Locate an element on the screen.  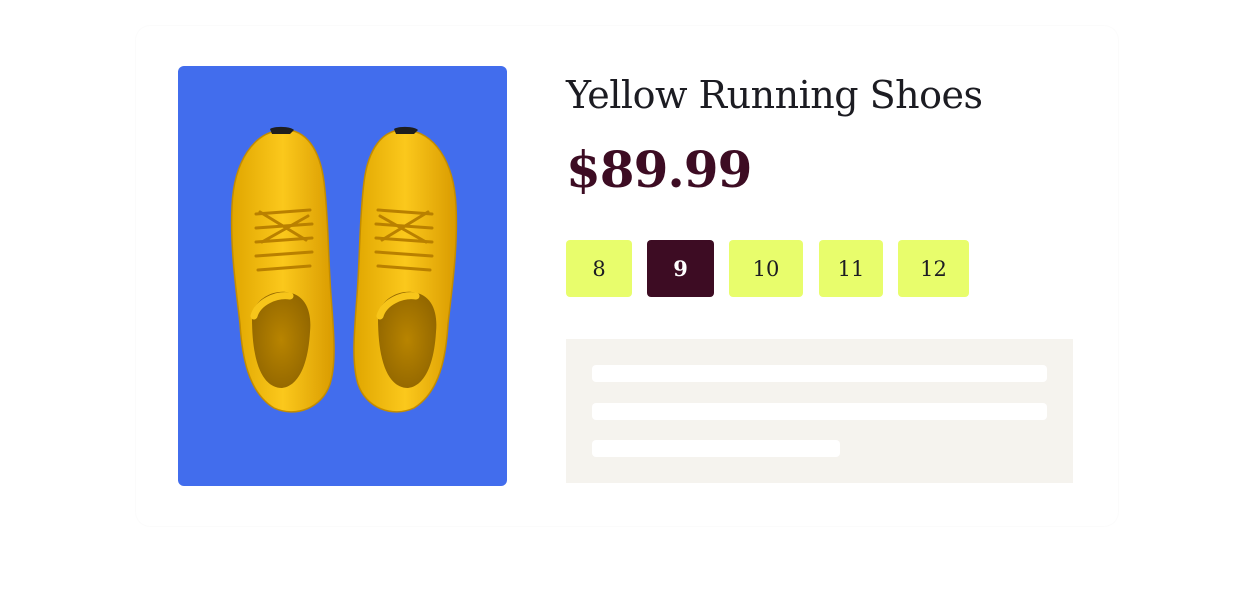
size-option-9: 9 is located at coordinates (680, 268).